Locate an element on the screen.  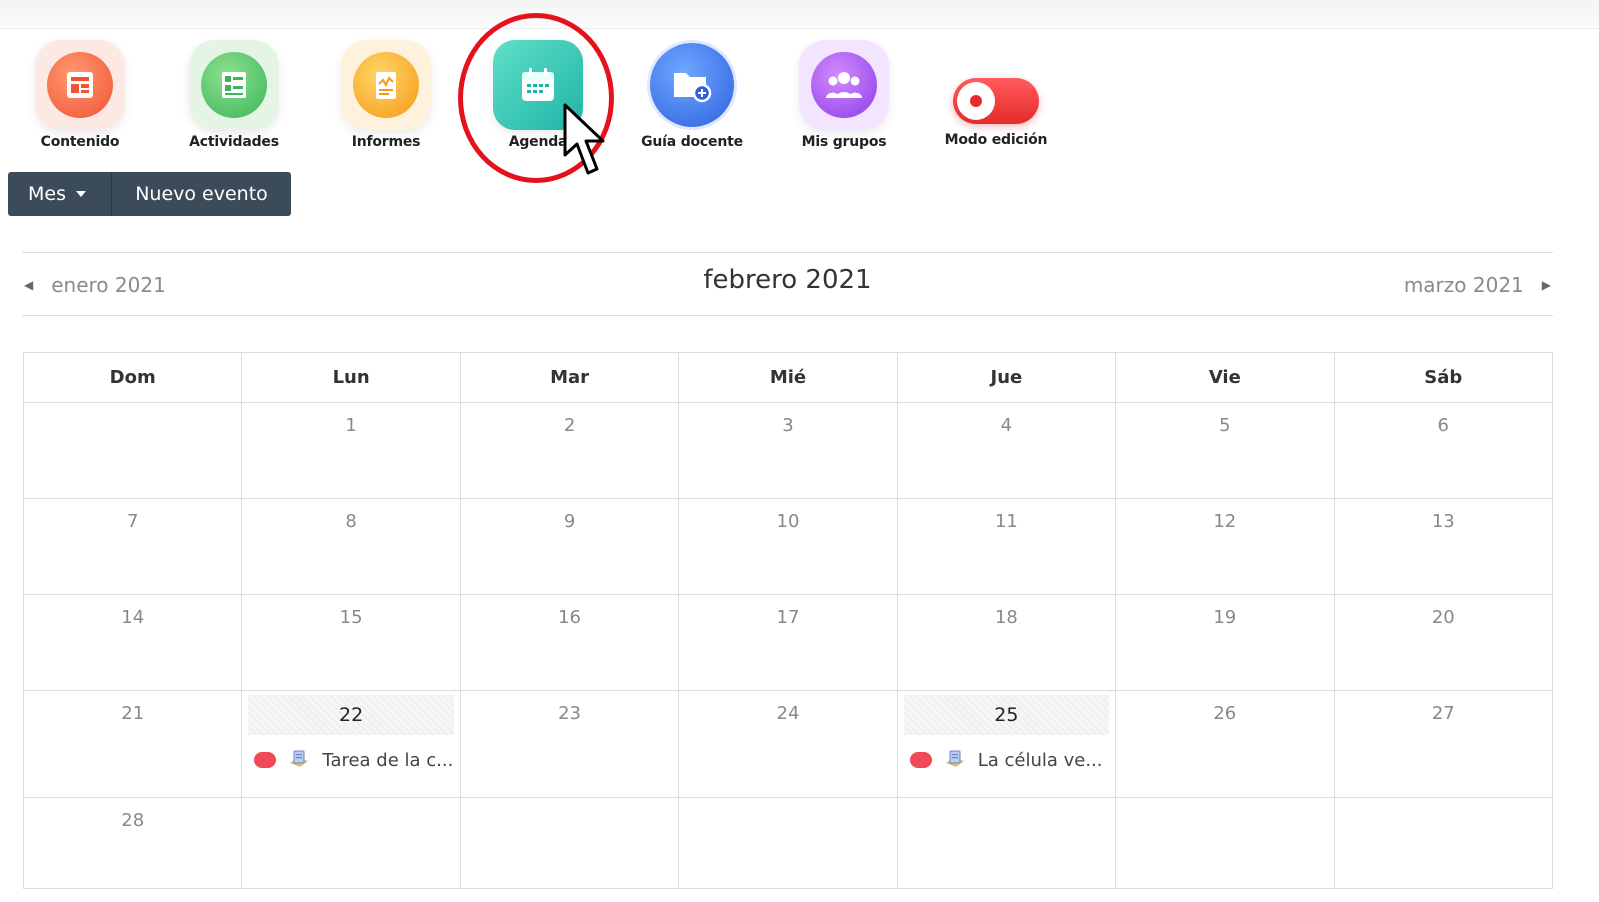
toolbar-modo-edicion-toggle: Modo edición is located at coordinates (996, 113).